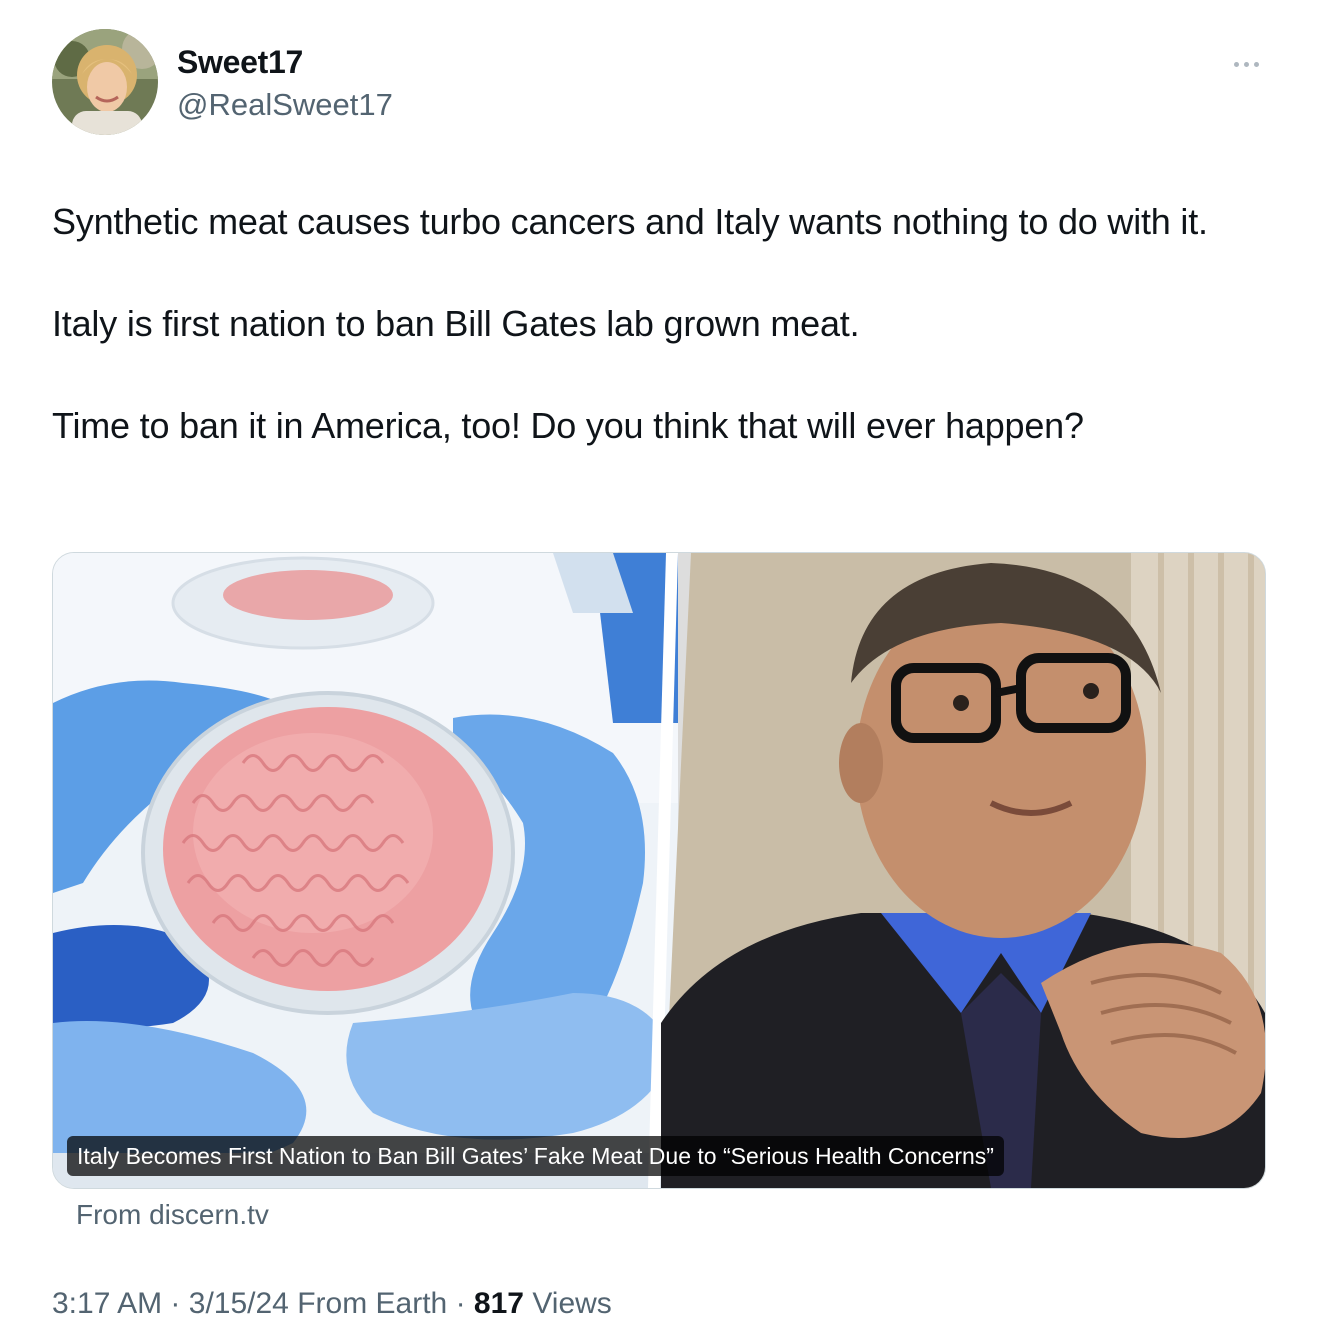  I want to click on views-label: Views, so click(572, 1303).